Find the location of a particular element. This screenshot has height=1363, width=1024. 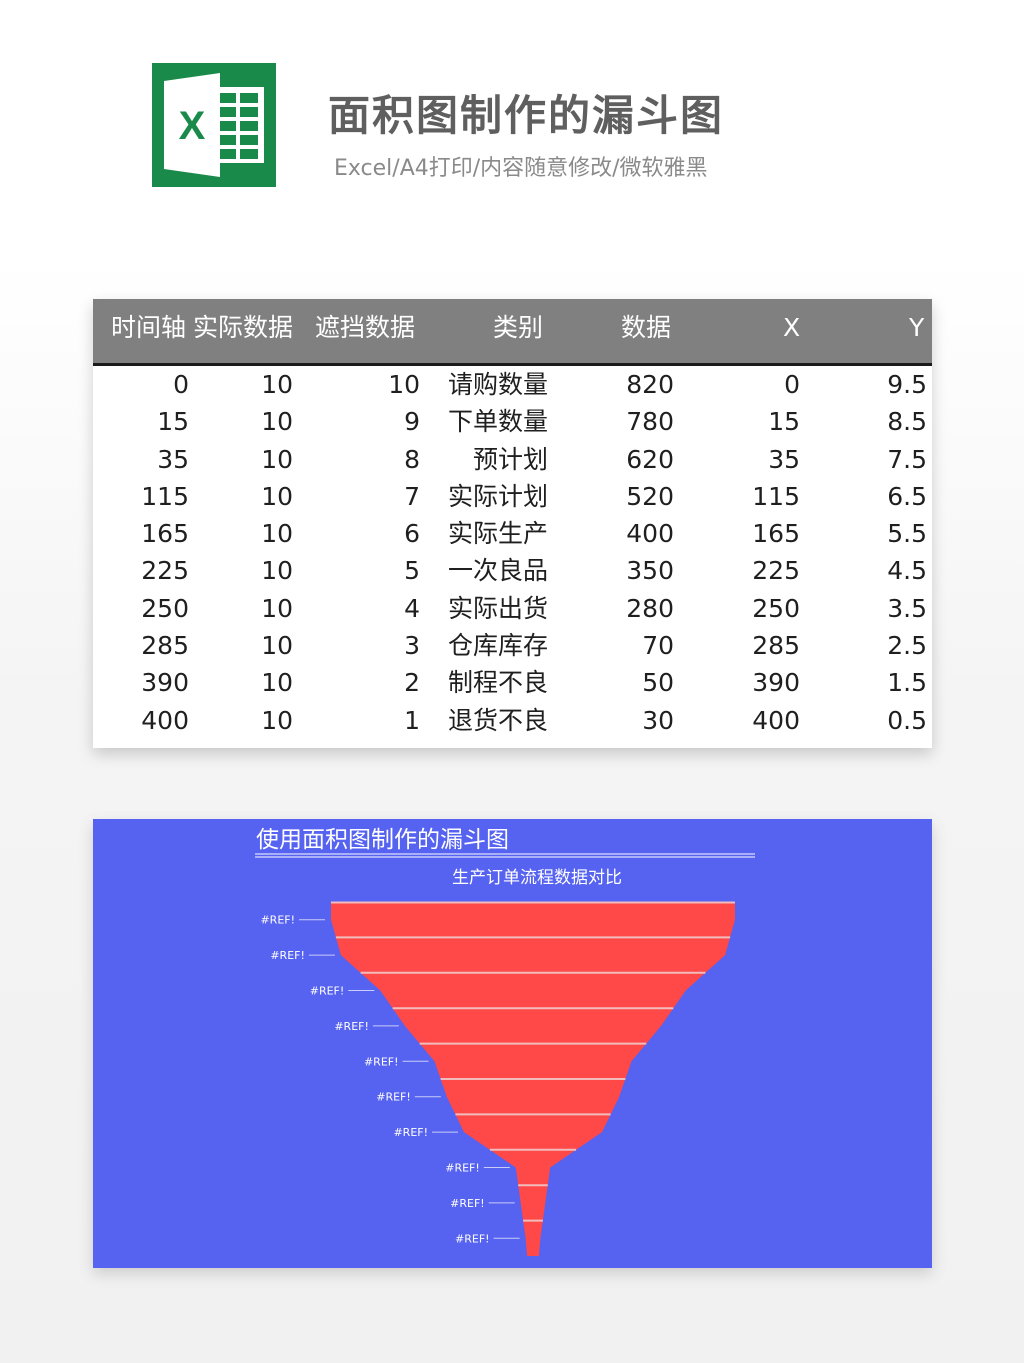

cell-category: 仓库库存 is located at coordinates (497, 646).